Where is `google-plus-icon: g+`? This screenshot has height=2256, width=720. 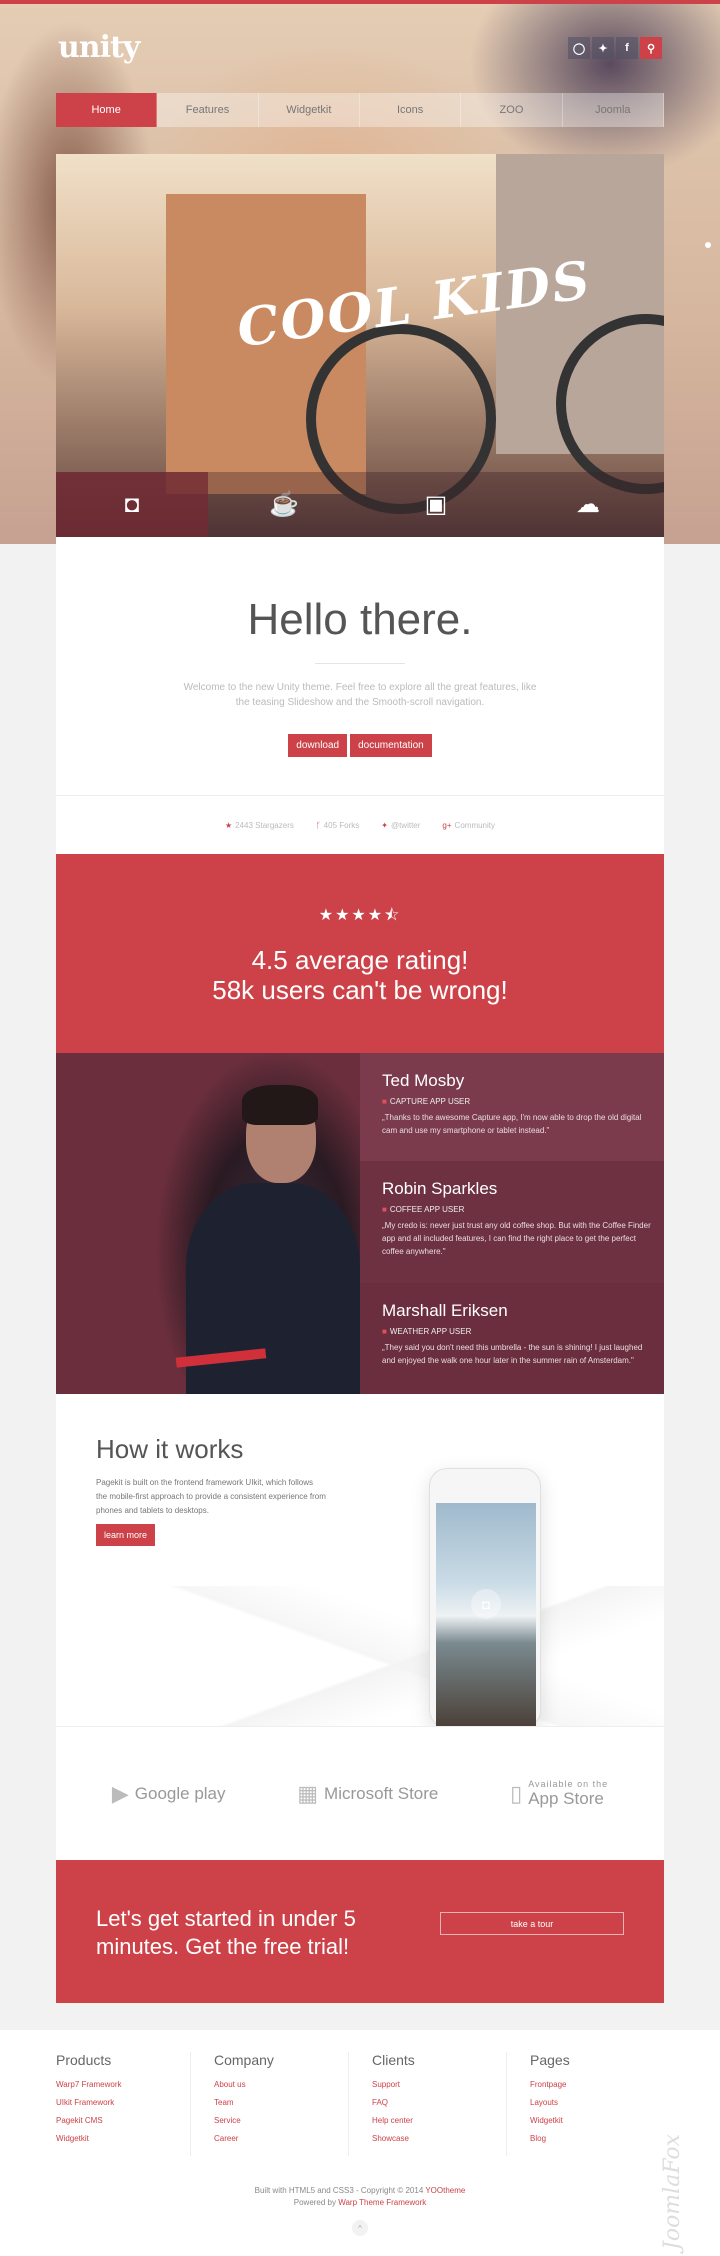
google-plus-icon: g+ is located at coordinates (447, 825).